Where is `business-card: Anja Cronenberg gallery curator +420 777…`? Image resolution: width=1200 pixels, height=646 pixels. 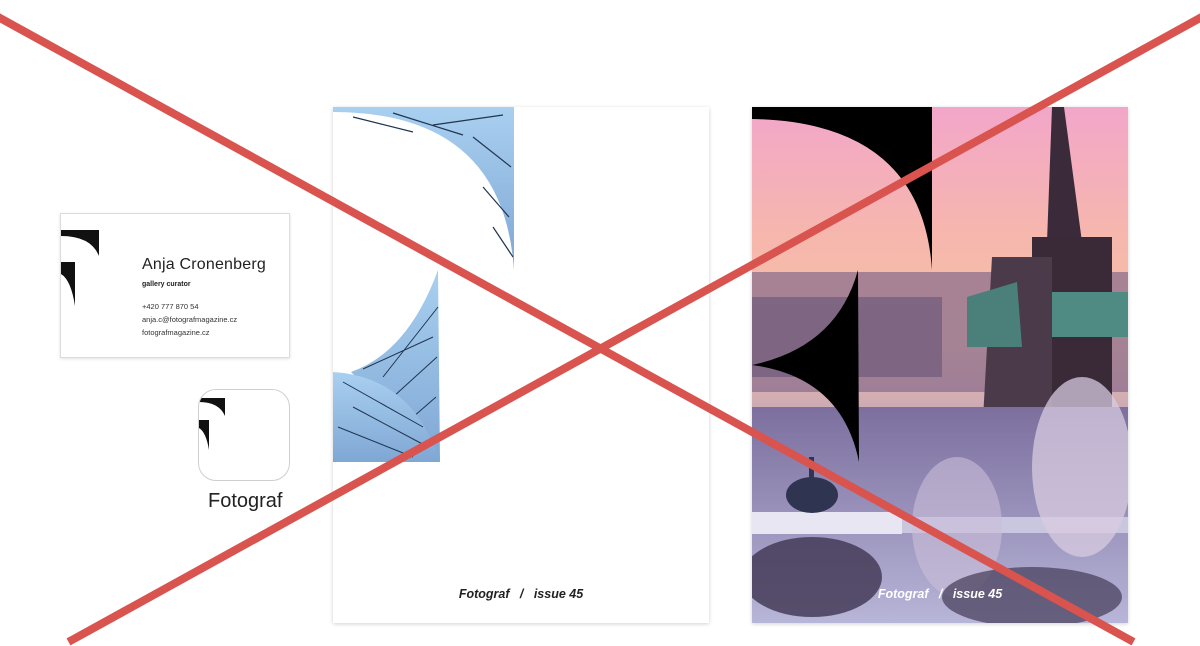
business-card: Anja Cronenberg gallery curator +420 777… is located at coordinates (175, 285).